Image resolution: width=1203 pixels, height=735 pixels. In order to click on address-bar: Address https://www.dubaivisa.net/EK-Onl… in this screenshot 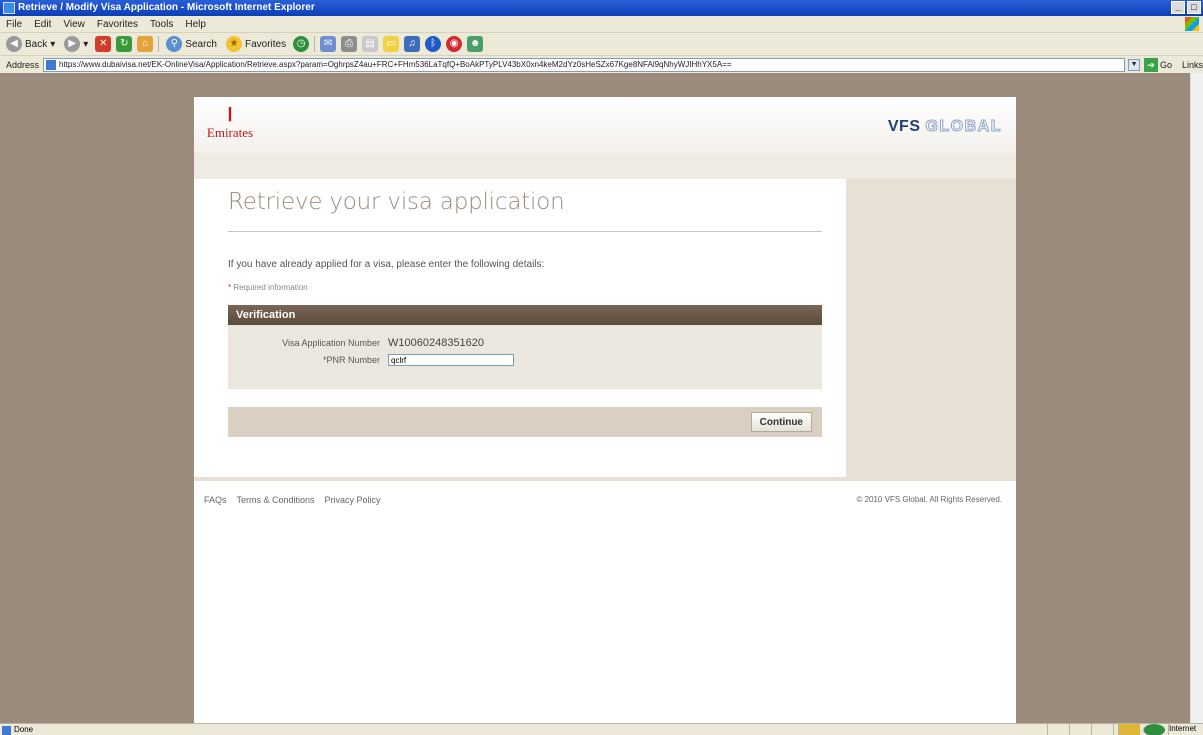, I will do `click(601, 64)`.